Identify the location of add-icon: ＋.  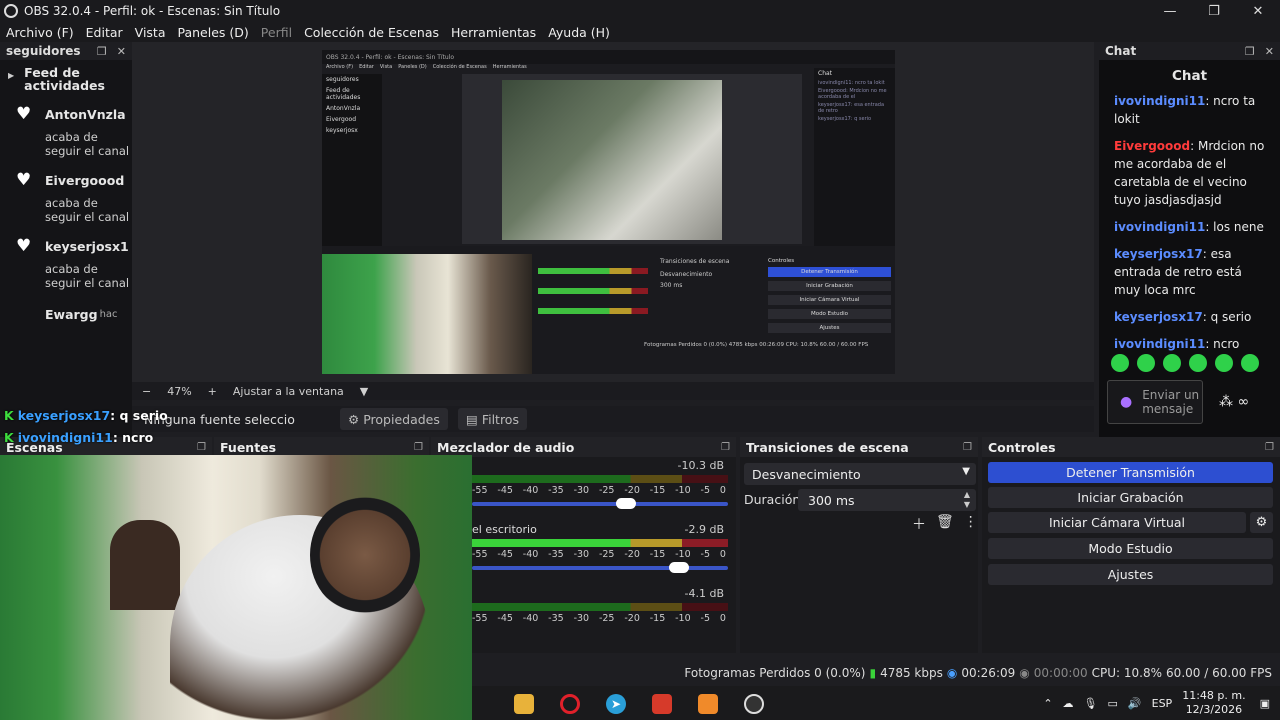
(919, 524).